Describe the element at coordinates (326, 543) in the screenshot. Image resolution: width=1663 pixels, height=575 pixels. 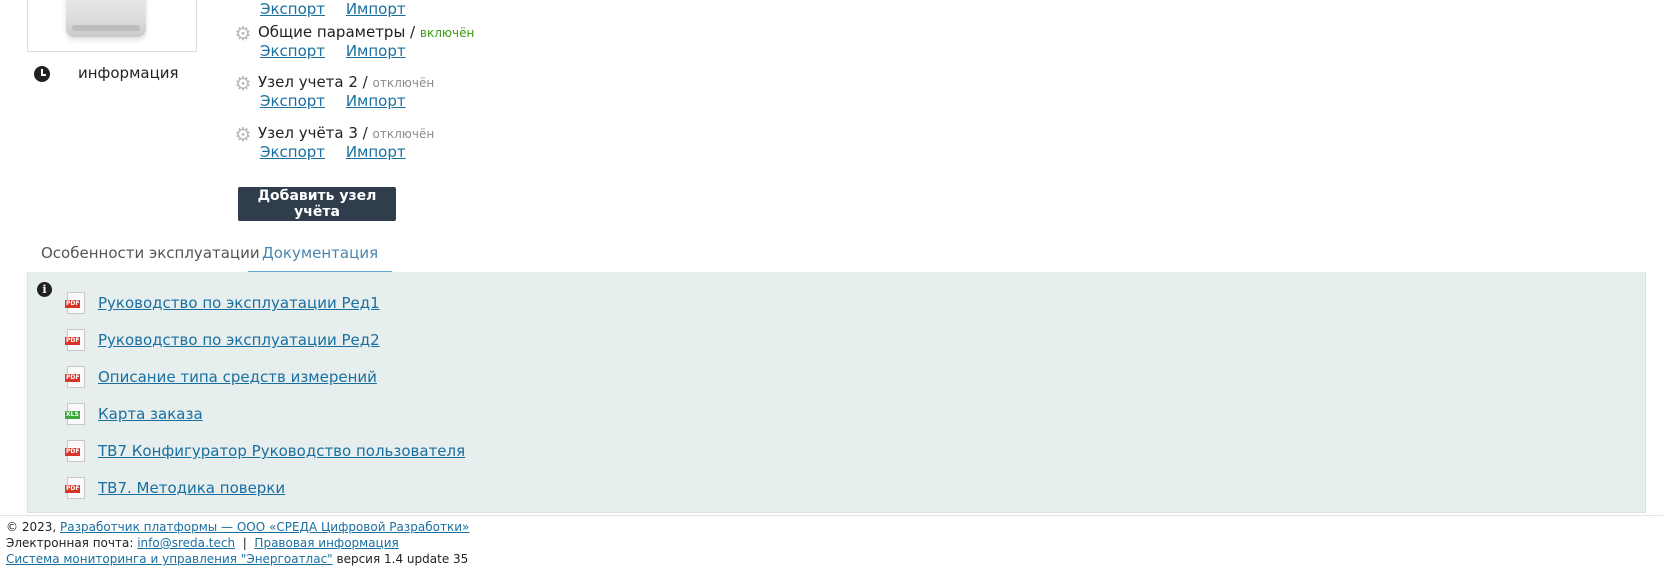
I see `legal-info-link: Правовая информация` at that location.